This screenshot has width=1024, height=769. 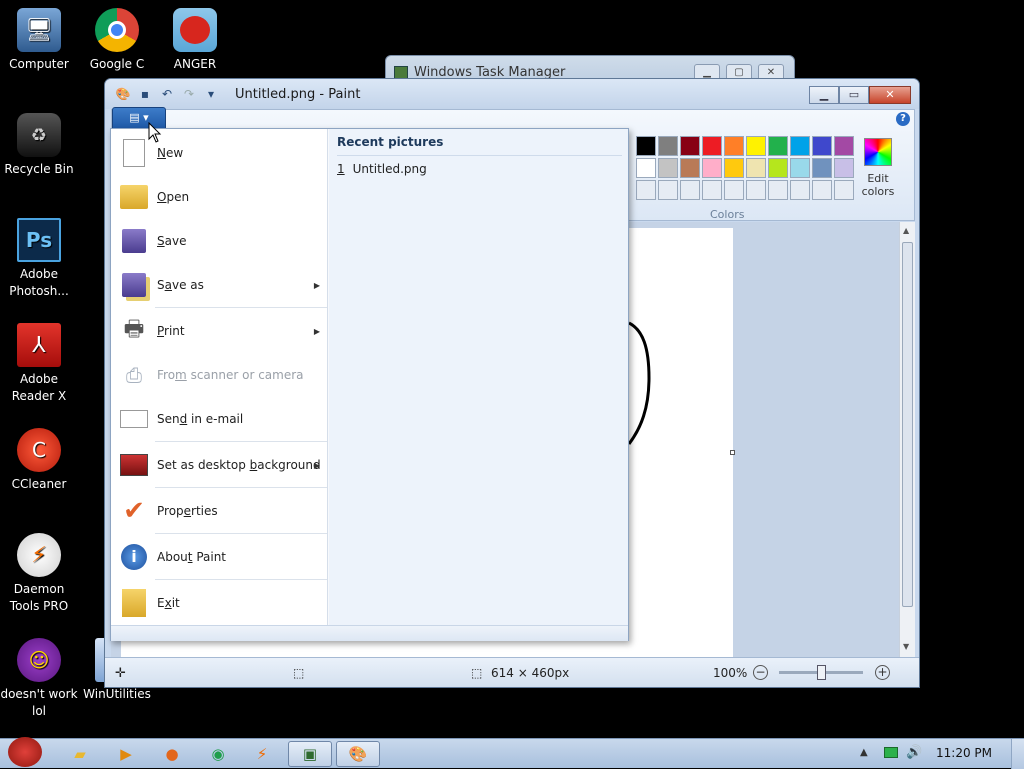 What do you see at coordinates (39, 702) in the screenshot?
I see `desktop-icon-label: doesn't work lol` at bounding box center [39, 702].